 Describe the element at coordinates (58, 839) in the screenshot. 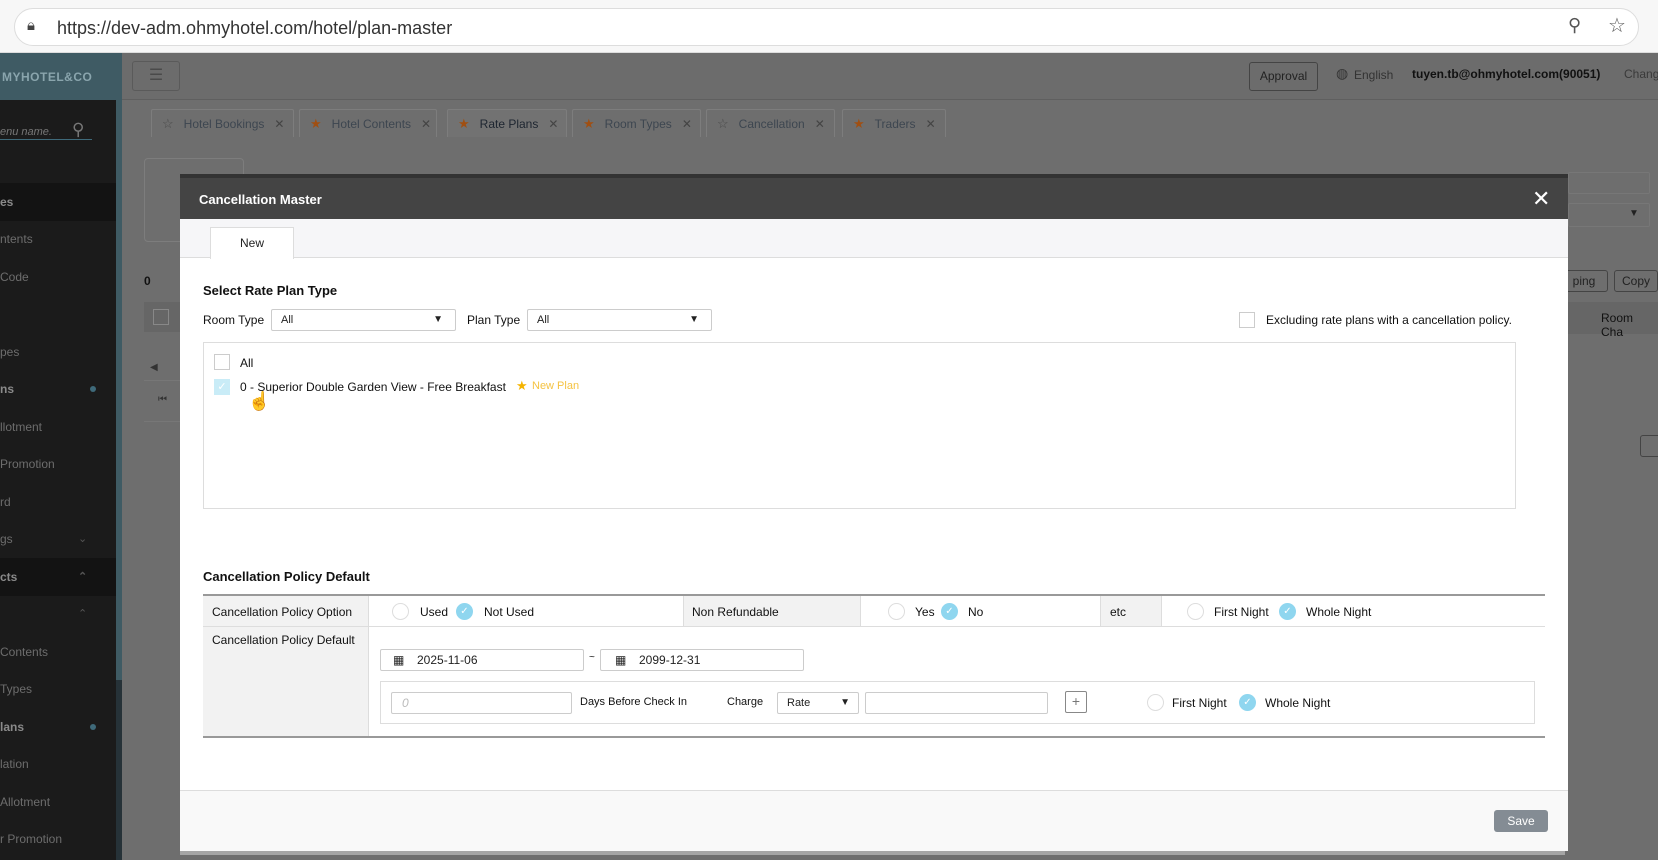

I see `sidebar-item: r Promotion` at that location.